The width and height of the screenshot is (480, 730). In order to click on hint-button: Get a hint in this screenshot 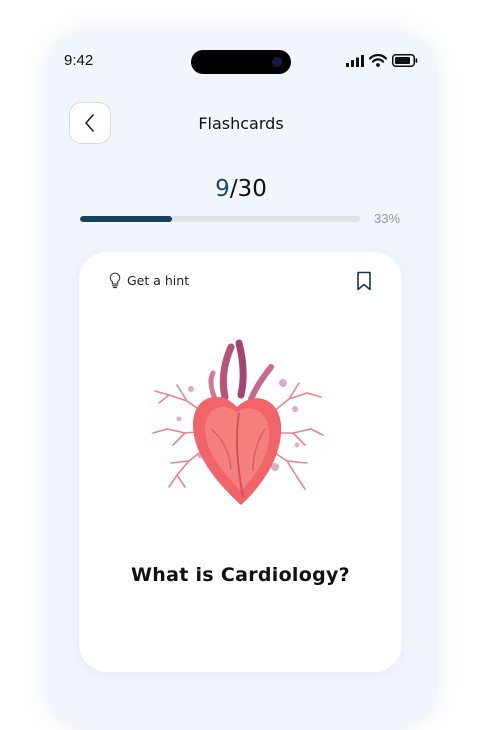, I will do `click(149, 280)`.